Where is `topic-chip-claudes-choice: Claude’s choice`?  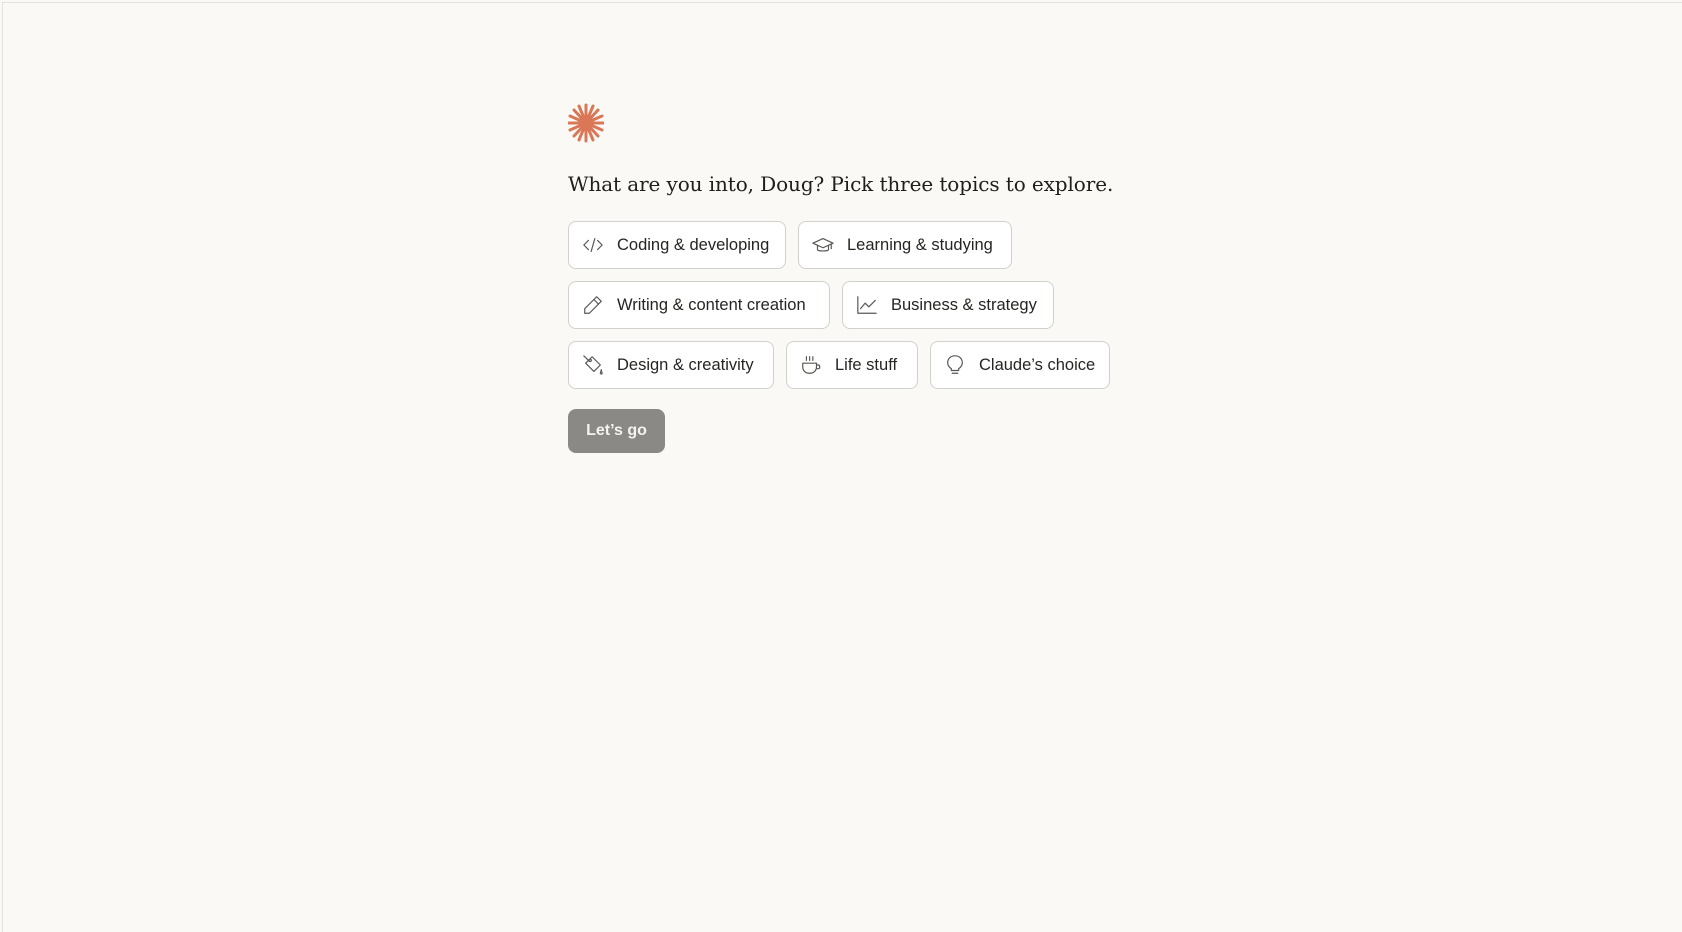 topic-chip-claudes-choice: Claude’s choice is located at coordinates (1020, 365).